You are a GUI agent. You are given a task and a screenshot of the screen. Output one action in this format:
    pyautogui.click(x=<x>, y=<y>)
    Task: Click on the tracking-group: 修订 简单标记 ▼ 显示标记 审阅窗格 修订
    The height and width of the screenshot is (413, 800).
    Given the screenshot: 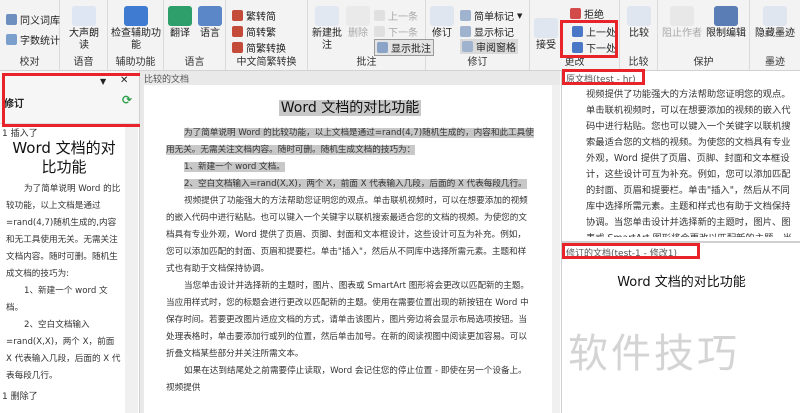 What is the action you would take?
    pyautogui.click(x=478, y=35)
    